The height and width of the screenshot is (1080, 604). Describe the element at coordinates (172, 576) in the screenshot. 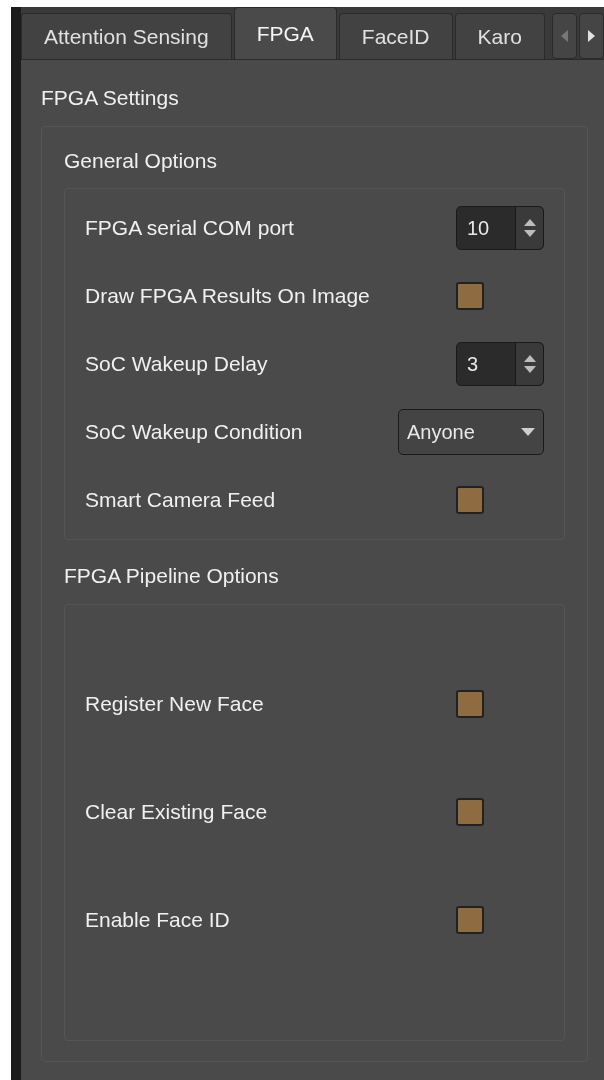

I see `group-title: FPGA Pipeline Options` at that location.